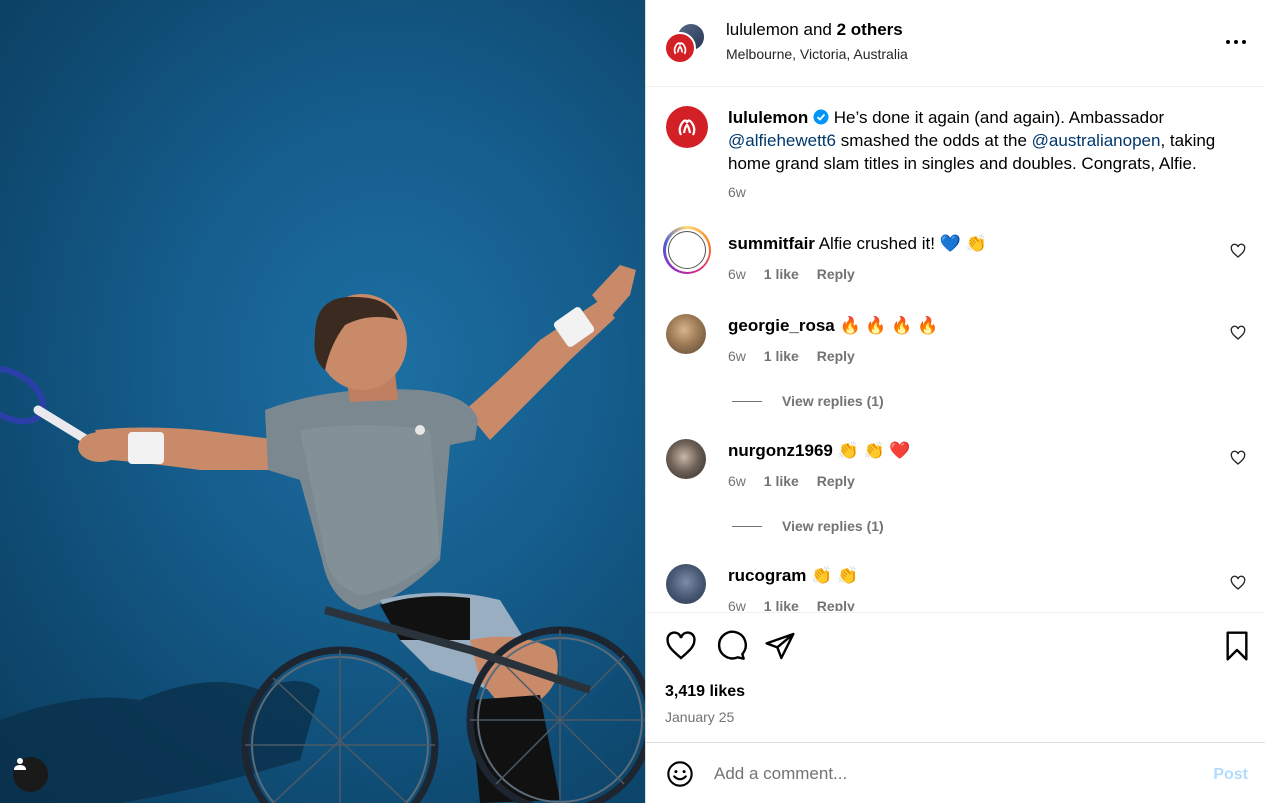 This screenshot has width=1265, height=803. What do you see at coordinates (817, 54) in the screenshot?
I see `location-link: Melbourne, Victoria, Australia` at bounding box center [817, 54].